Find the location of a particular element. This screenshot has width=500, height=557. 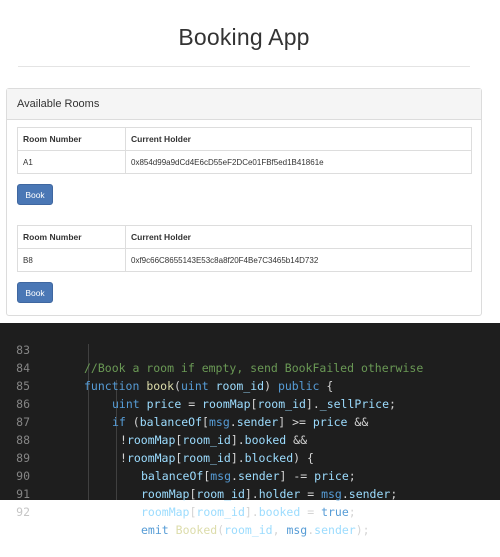

code-line: 86 if (balanceOf[msg.sender] >= price && is located at coordinates (250, 403).